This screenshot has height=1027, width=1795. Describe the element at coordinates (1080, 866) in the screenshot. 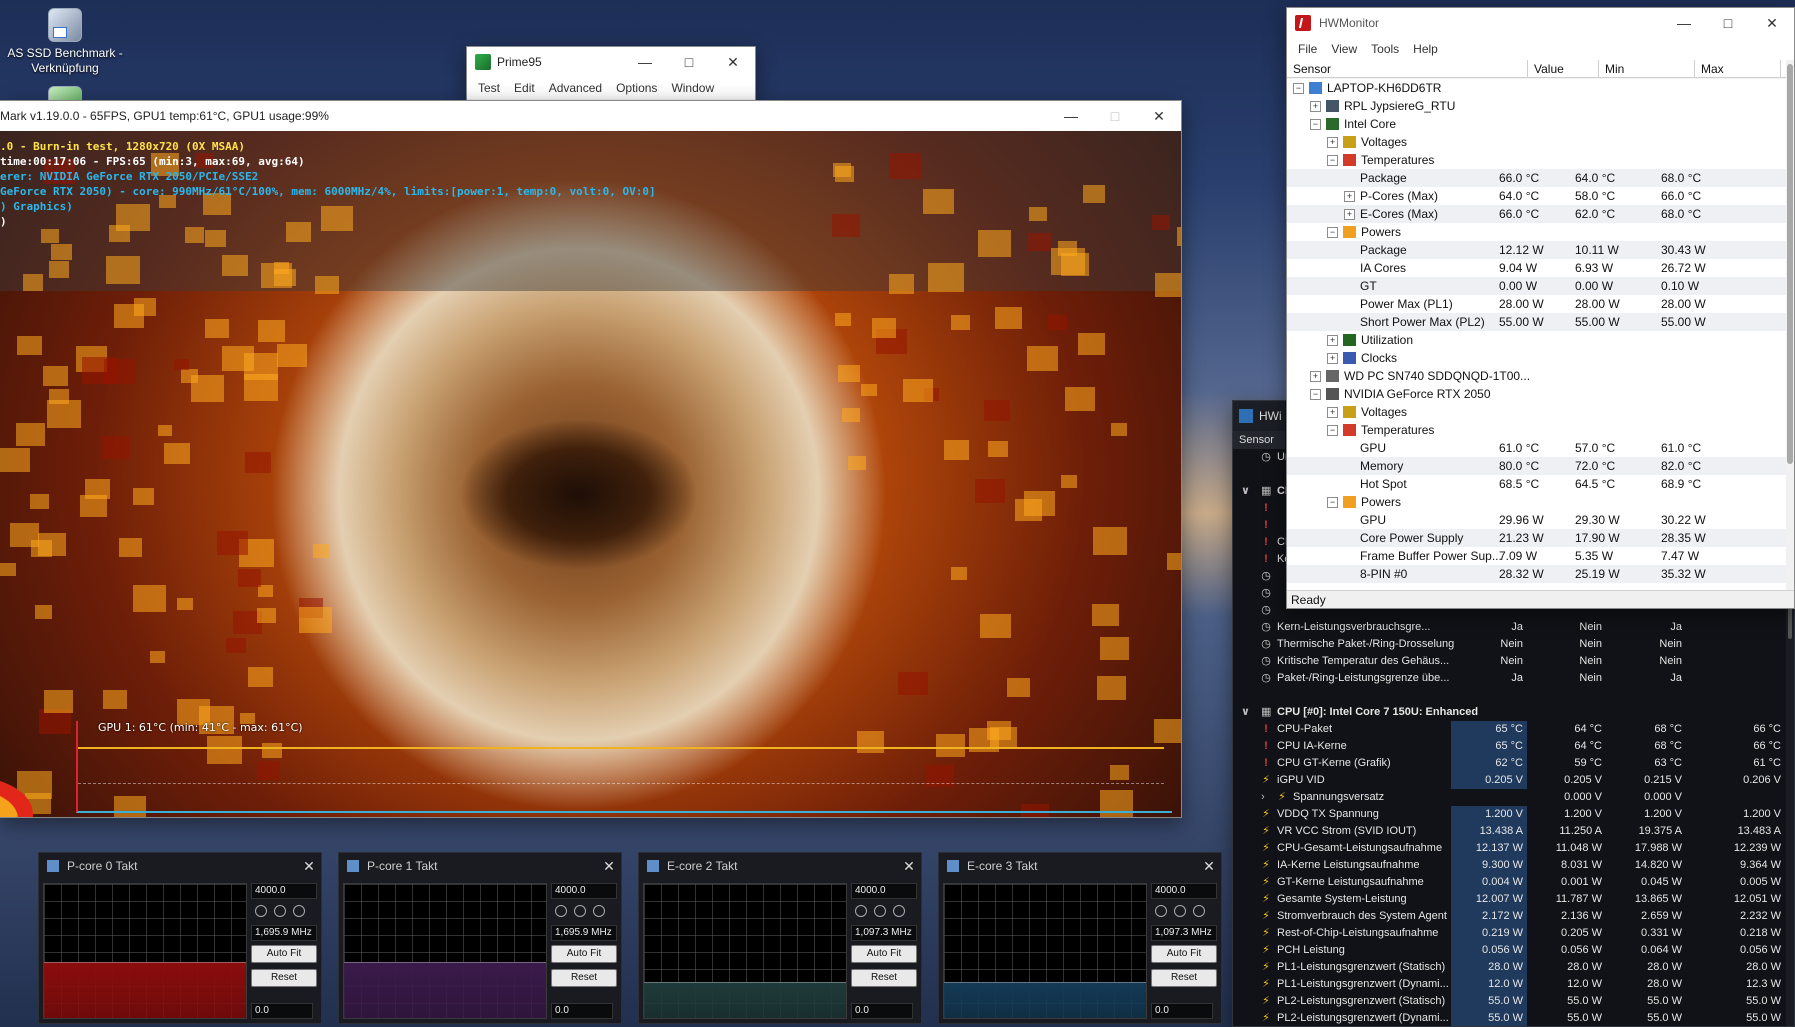

I see `graph-titlebar: E-core 3 Takt ✕` at that location.